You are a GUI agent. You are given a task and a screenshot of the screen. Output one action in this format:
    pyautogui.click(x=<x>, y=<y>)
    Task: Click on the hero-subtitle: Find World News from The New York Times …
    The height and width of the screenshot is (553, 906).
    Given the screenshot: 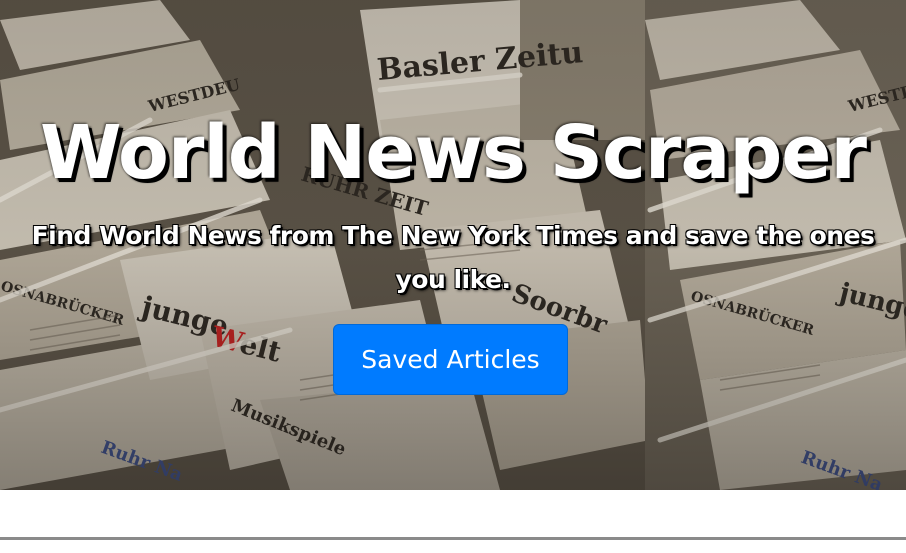 What is the action you would take?
    pyautogui.click(x=453, y=257)
    